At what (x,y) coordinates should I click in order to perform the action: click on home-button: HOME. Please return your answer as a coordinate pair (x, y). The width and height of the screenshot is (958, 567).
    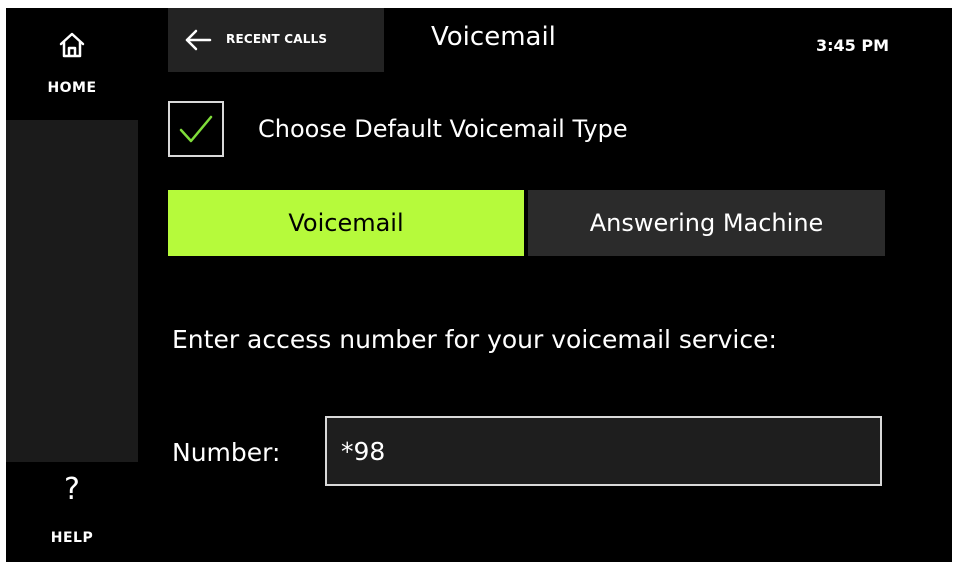
    Looking at the image, I should click on (72, 64).